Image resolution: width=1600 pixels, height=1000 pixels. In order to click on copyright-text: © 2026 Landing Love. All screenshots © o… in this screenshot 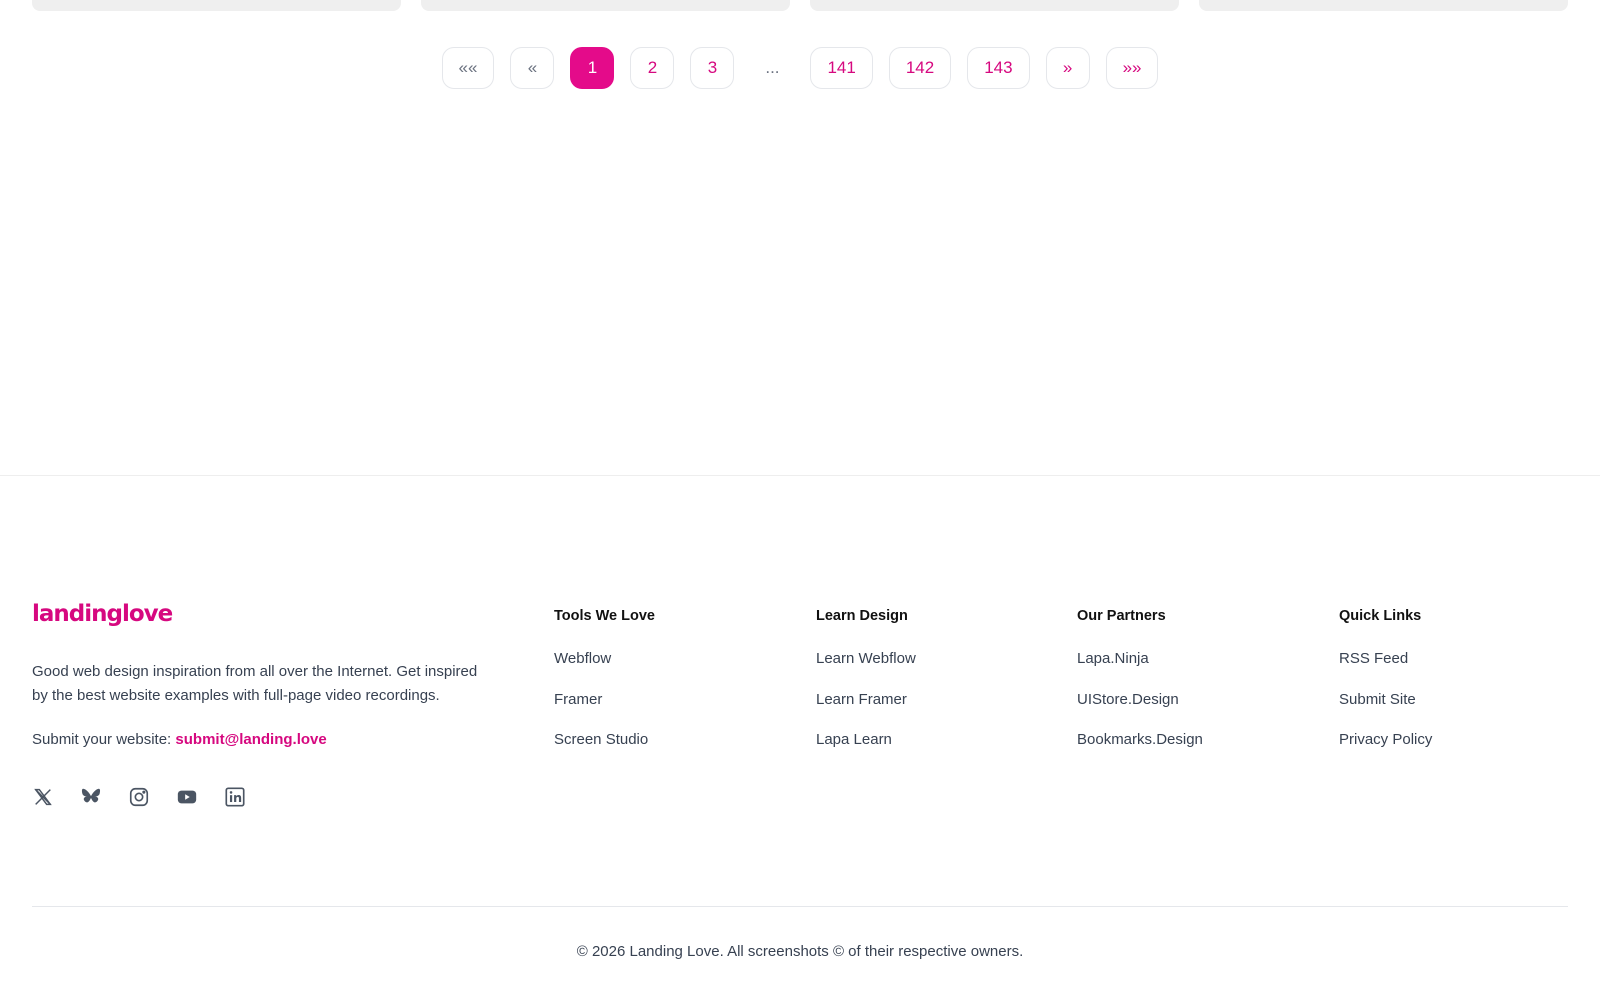, I will do `click(800, 951)`.